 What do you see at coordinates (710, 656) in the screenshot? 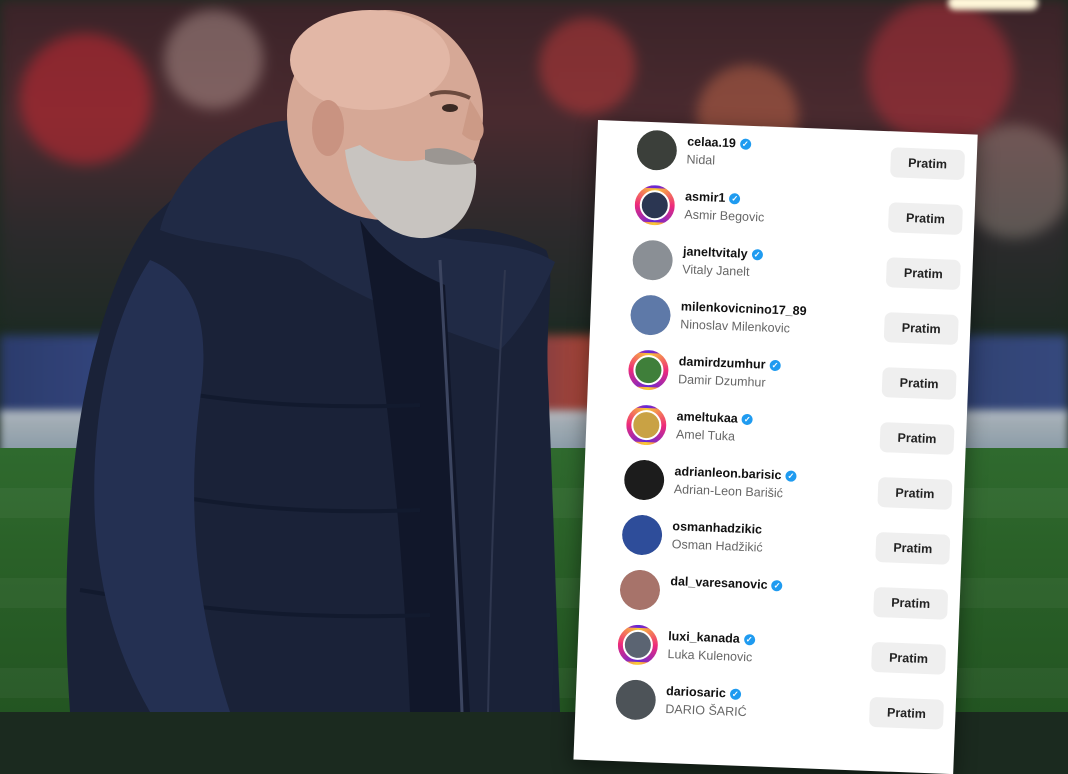
I see `full-name: Luka Kulenovic` at bounding box center [710, 656].